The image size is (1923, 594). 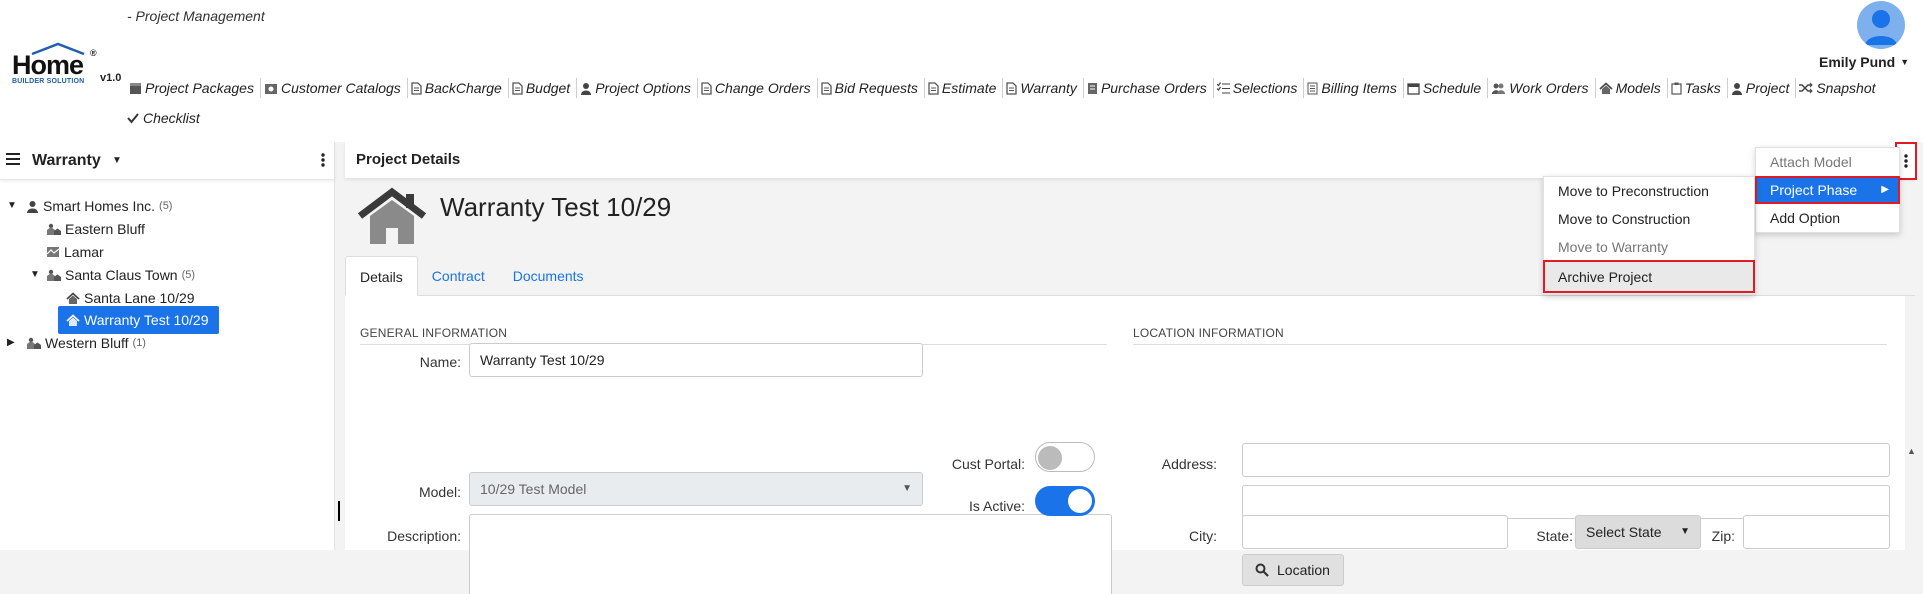 I want to click on checklist-icon, so click(x=1224, y=88).